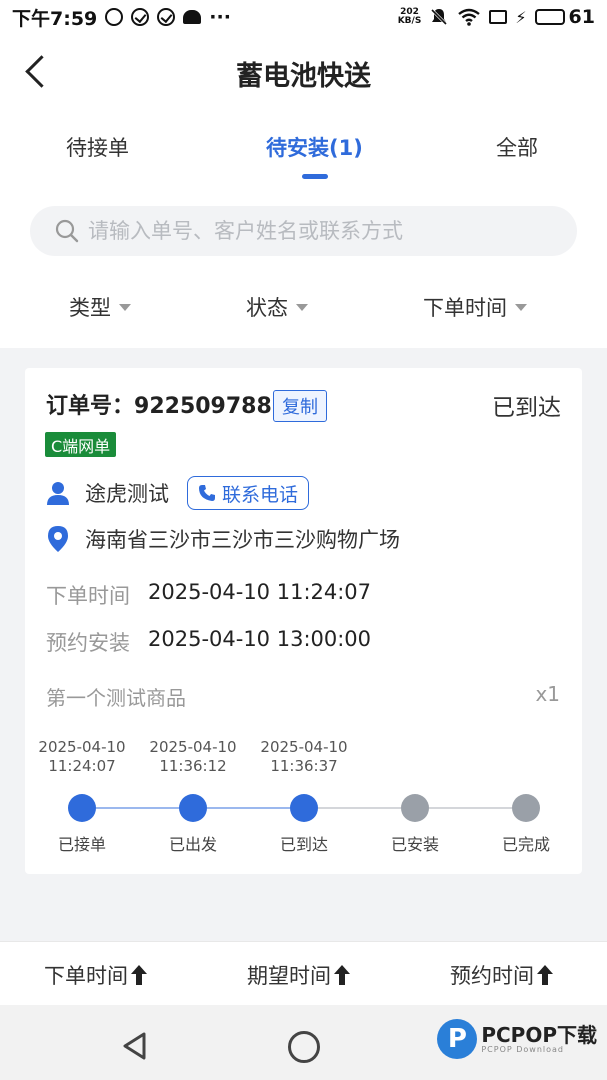 The width and height of the screenshot is (607, 1080). I want to click on nav-home-circle-icon, so click(304, 1047).